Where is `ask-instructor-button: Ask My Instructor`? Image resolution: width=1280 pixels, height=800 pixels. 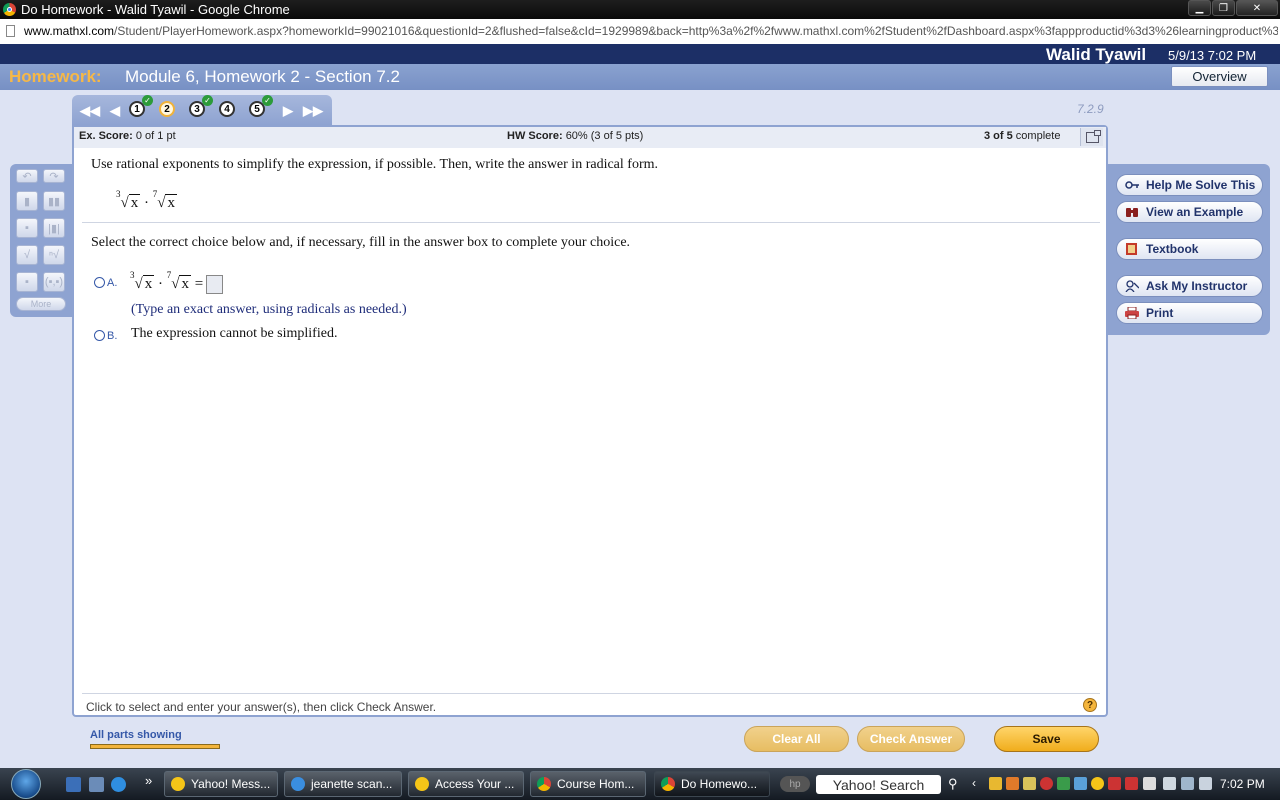 ask-instructor-button: Ask My Instructor is located at coordinates (1189, 286).